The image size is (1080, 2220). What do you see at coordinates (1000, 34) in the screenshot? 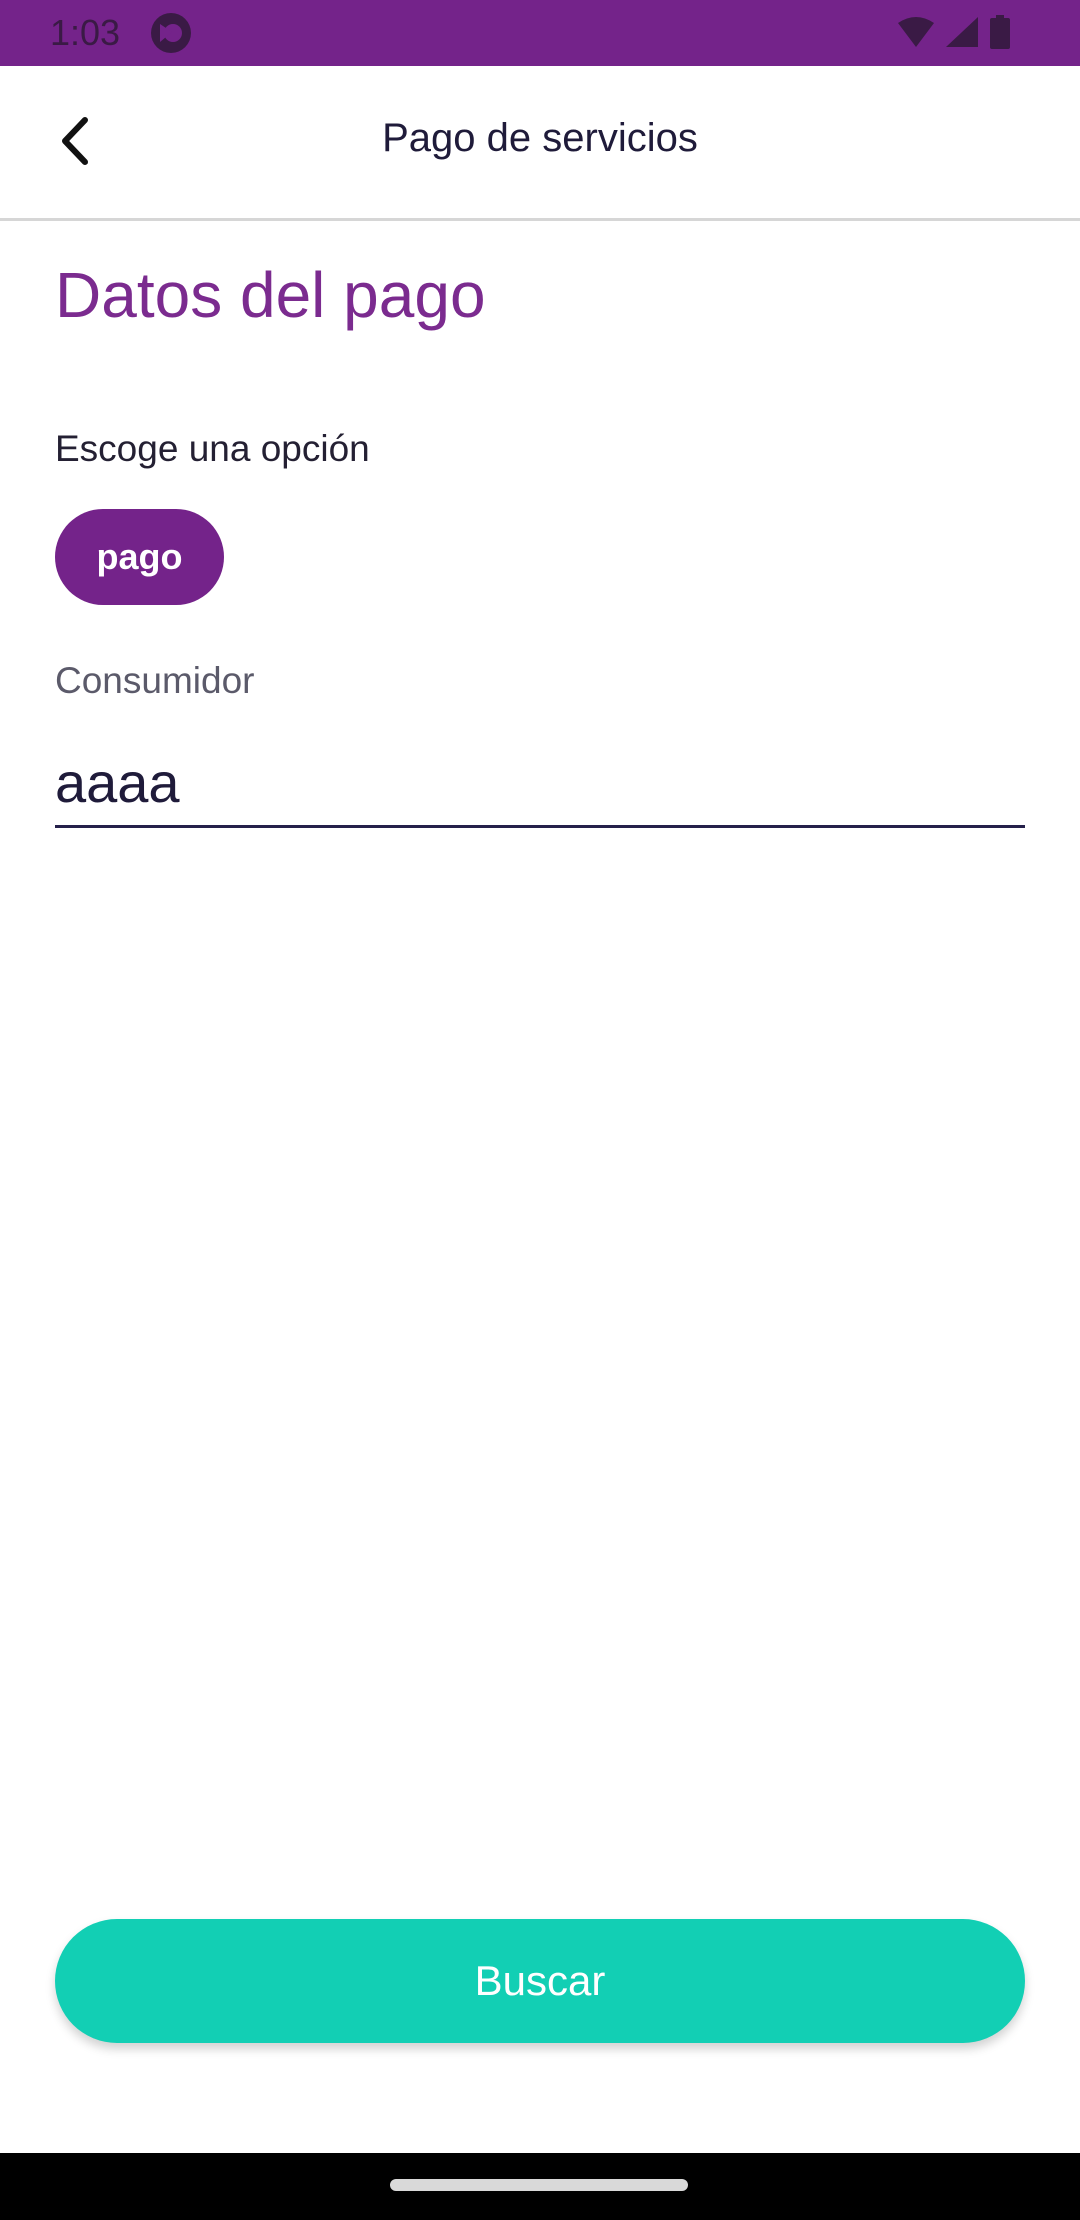
I see `battery-icon` at bounding box center [1000, 34].